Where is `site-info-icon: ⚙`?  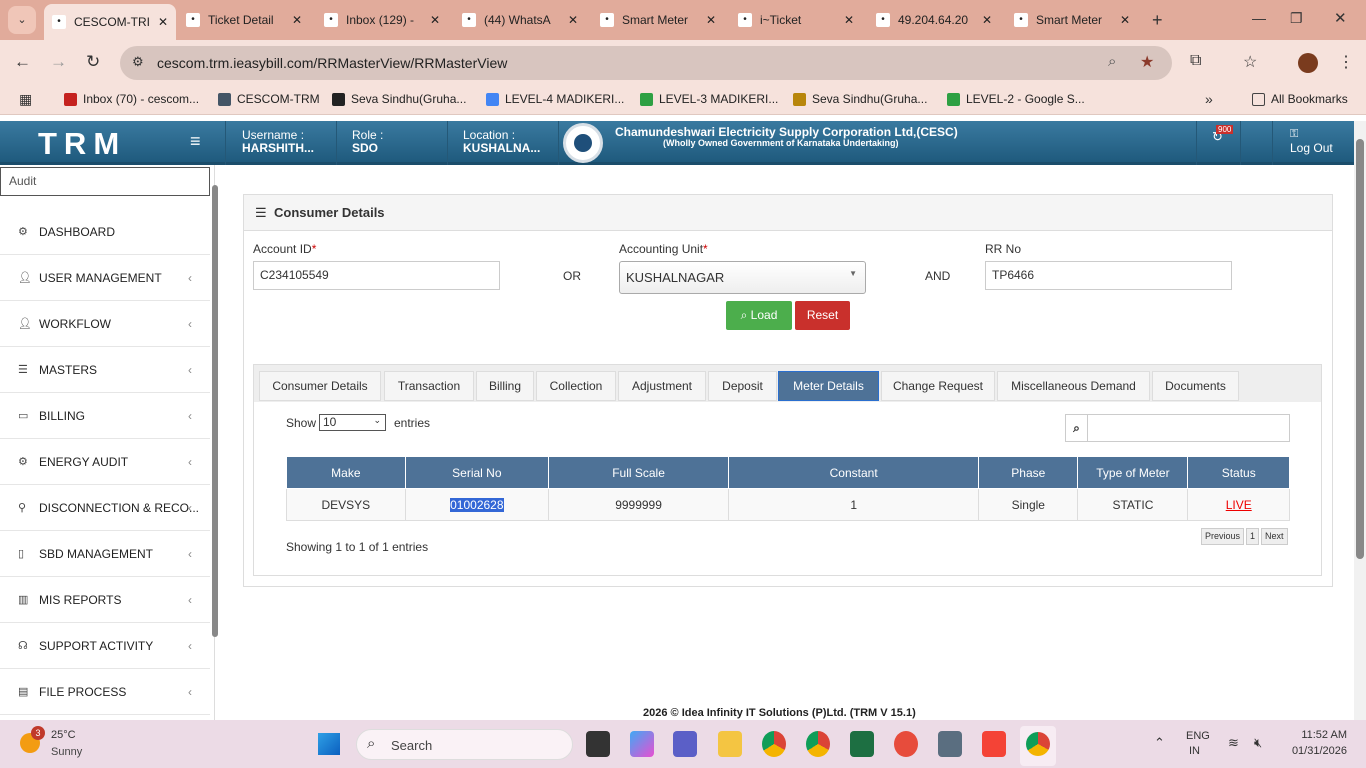
site-info-icon: ⚙ is located at coordinates (138, 62).